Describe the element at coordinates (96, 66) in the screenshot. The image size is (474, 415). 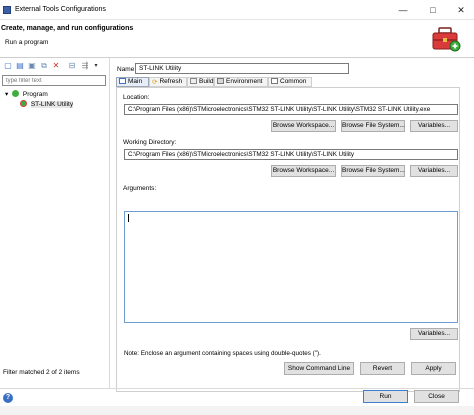
I see `view-menu-chevron-icon: ▾` at that location.